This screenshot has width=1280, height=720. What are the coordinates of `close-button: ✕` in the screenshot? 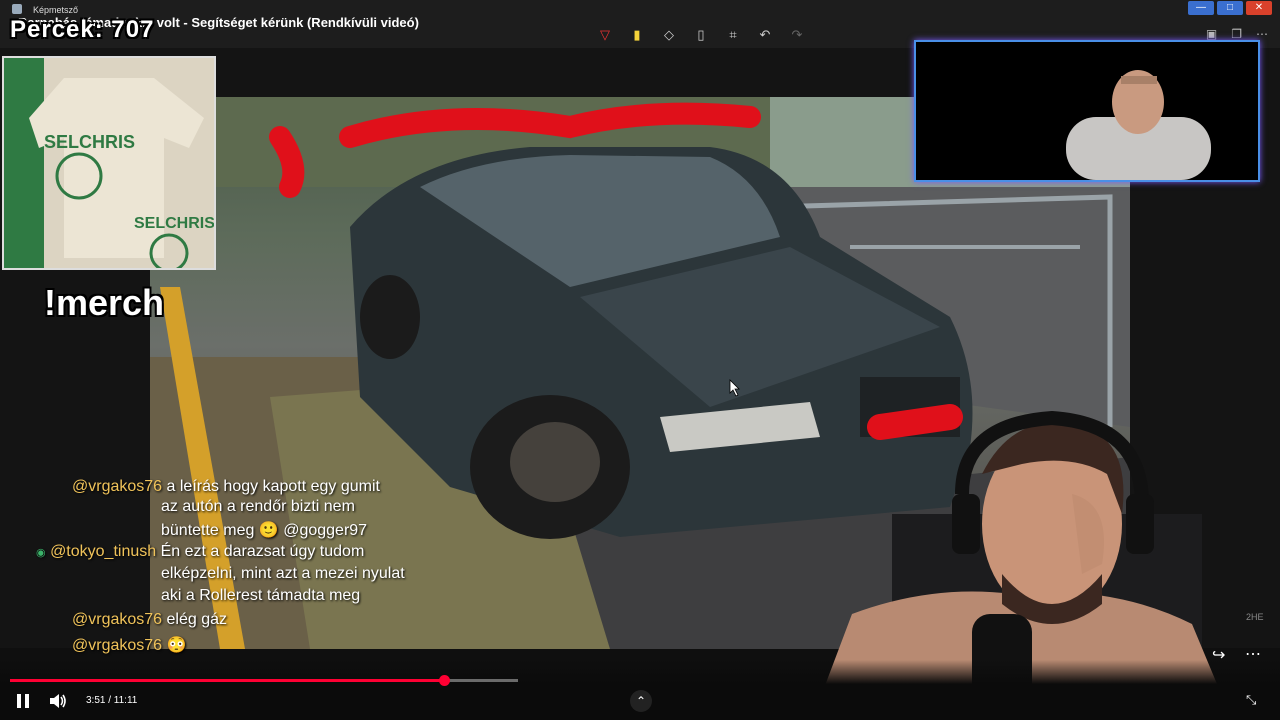 It's located at (1259, 8).